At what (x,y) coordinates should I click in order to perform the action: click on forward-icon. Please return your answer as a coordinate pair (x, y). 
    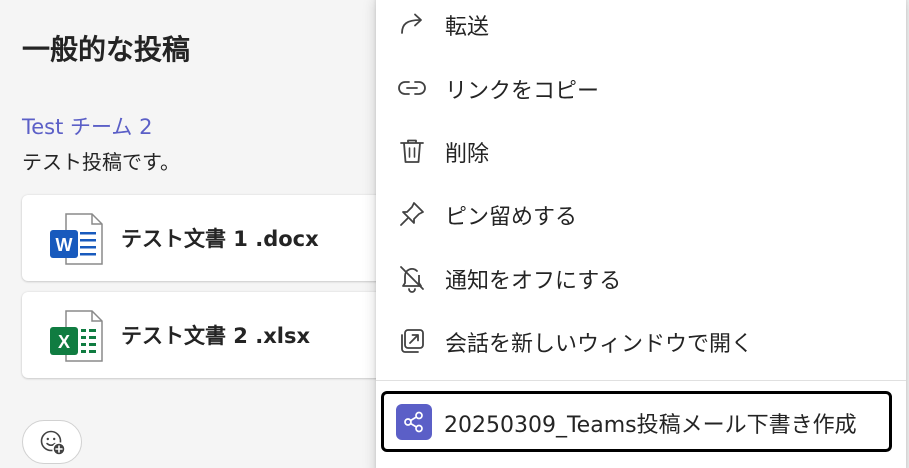
    Looking at the image, I should click on (411, 23).